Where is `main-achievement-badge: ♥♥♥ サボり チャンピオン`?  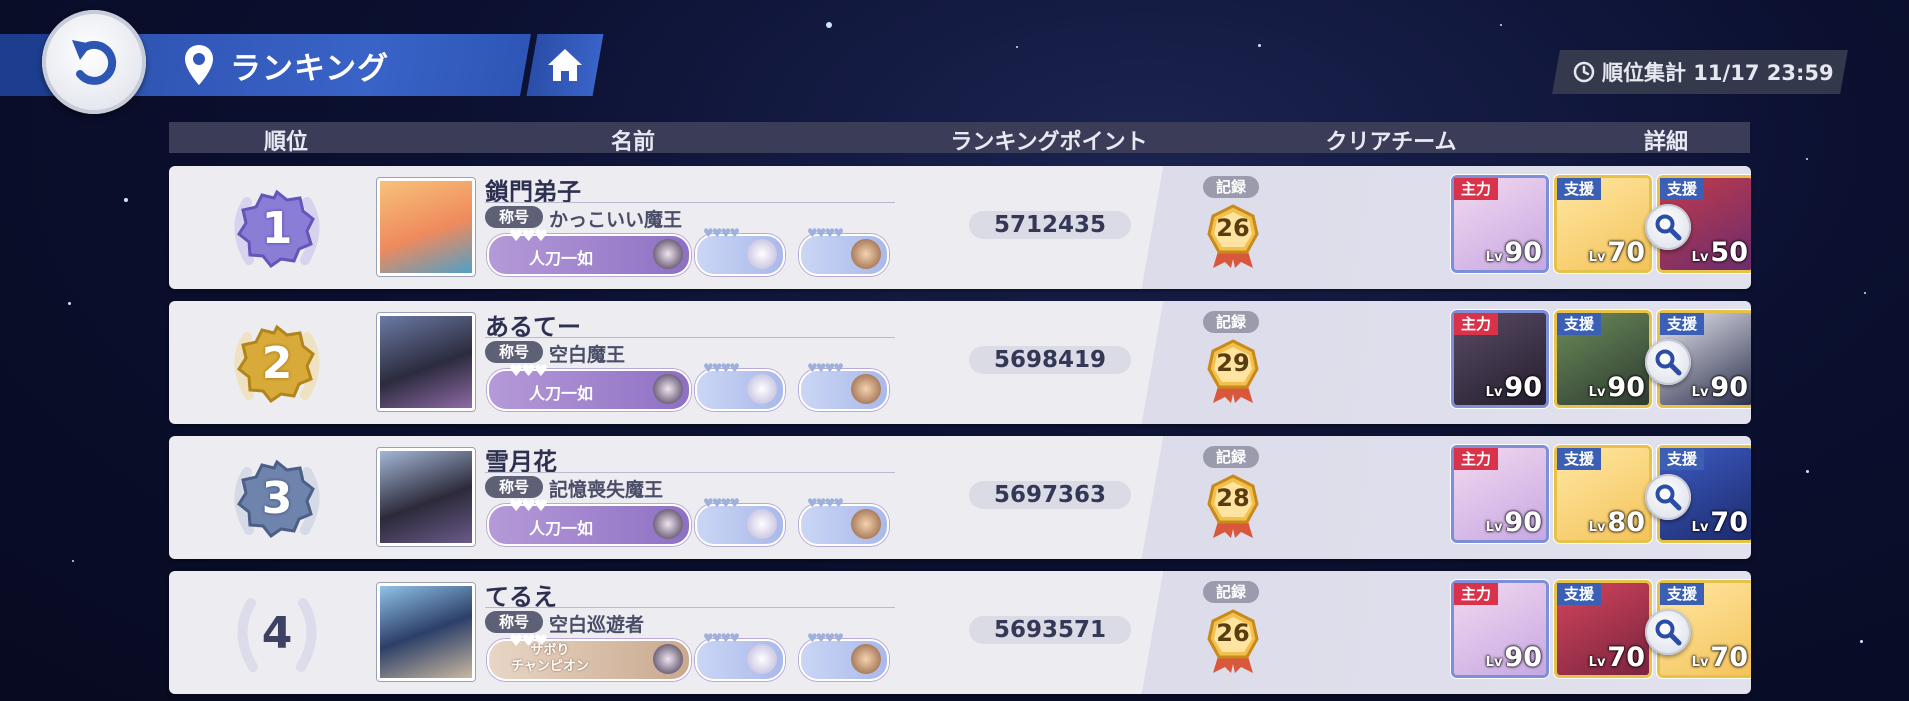 main-achievement-badge: ♥♥♥ サボり チャンピオン is located at coordinates (589, 656).